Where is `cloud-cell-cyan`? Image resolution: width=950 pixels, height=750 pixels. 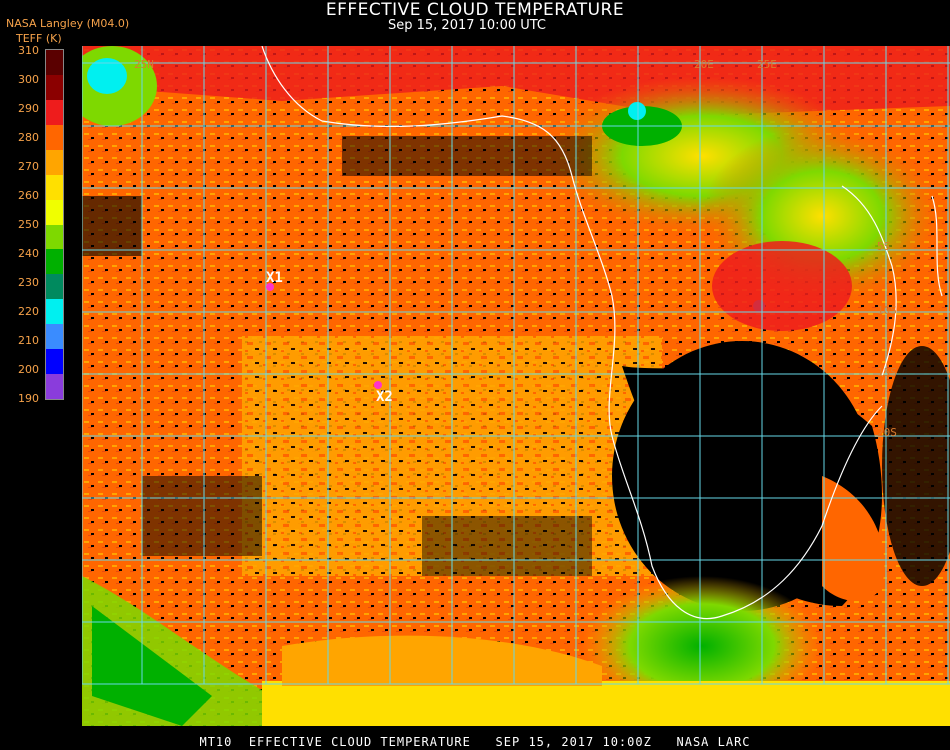 cloud-cell-cyan is located at coordinates (637, 111).